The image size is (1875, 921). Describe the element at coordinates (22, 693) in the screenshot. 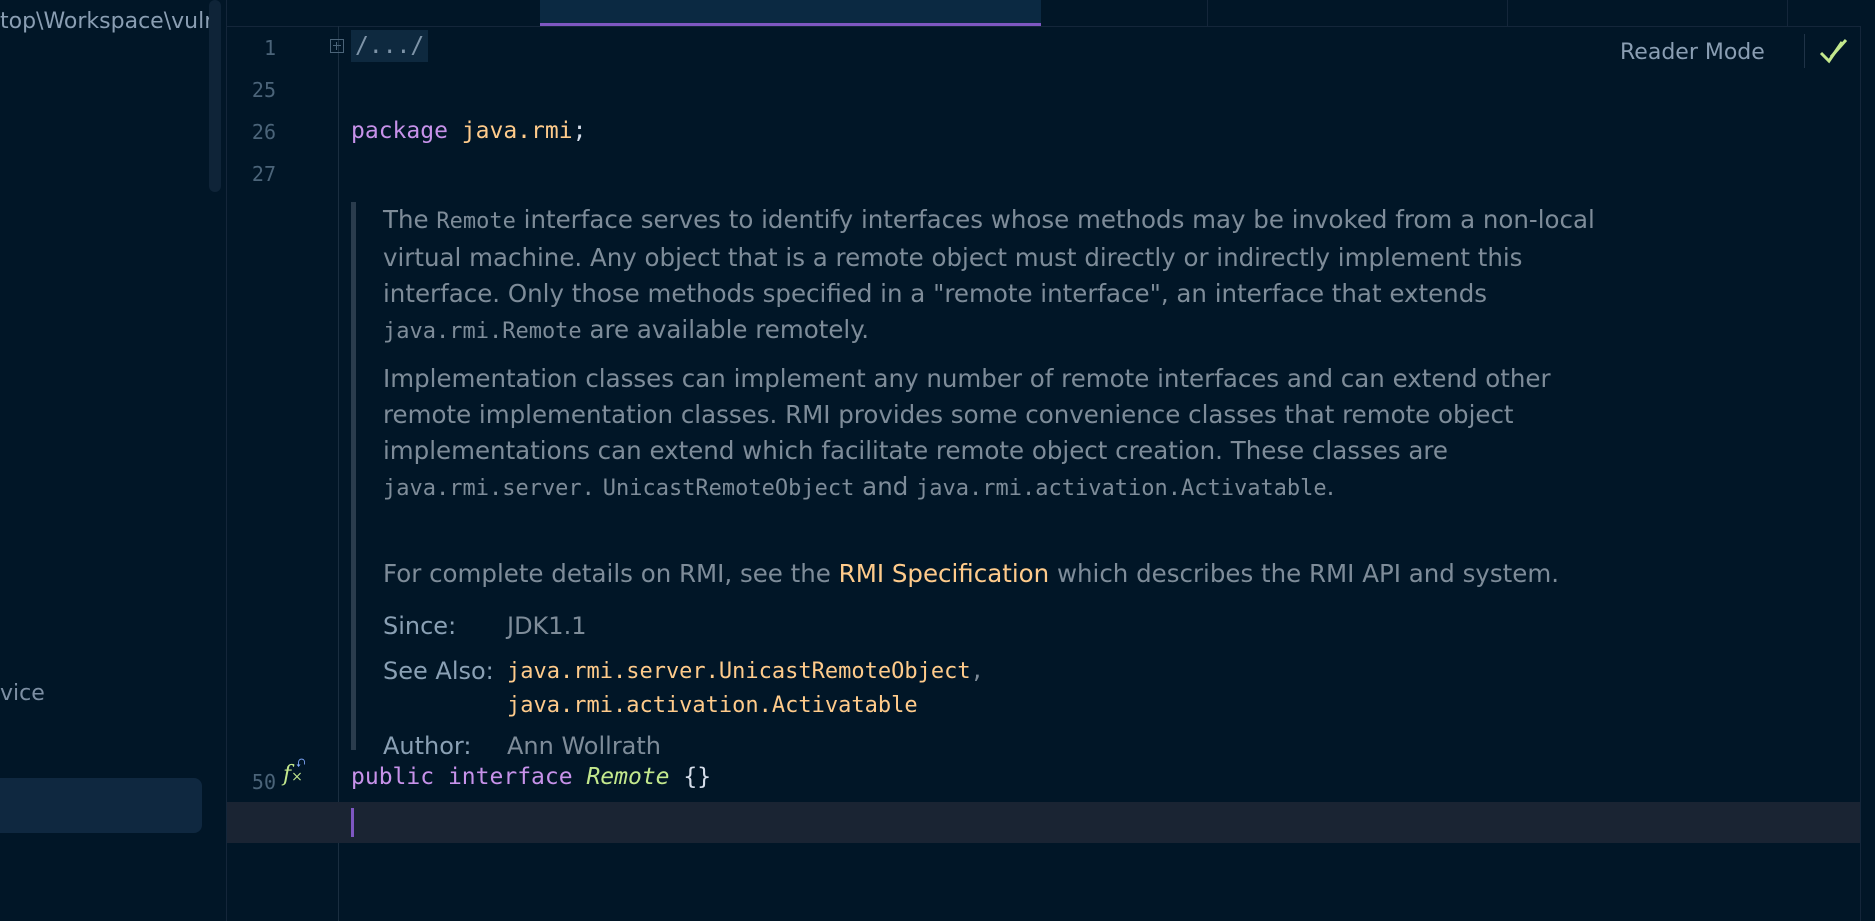

I see `sidebar-item: vice` at that location.